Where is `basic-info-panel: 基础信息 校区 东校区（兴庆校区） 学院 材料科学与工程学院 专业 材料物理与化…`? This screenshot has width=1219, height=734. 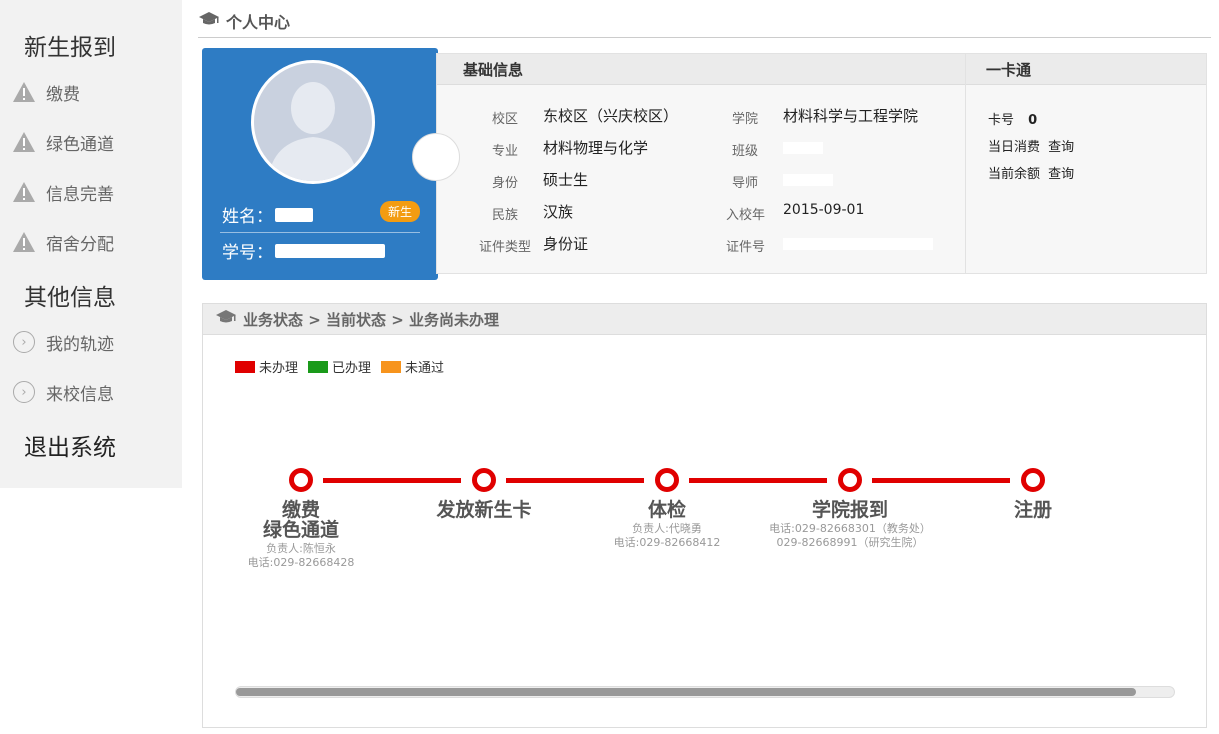
basic-info-panel: 基础信息 校区 东校区（兴庆校区） 学院 材料科学与工程学院 专业 材料物理与化… is located at coordinates (701, 163).